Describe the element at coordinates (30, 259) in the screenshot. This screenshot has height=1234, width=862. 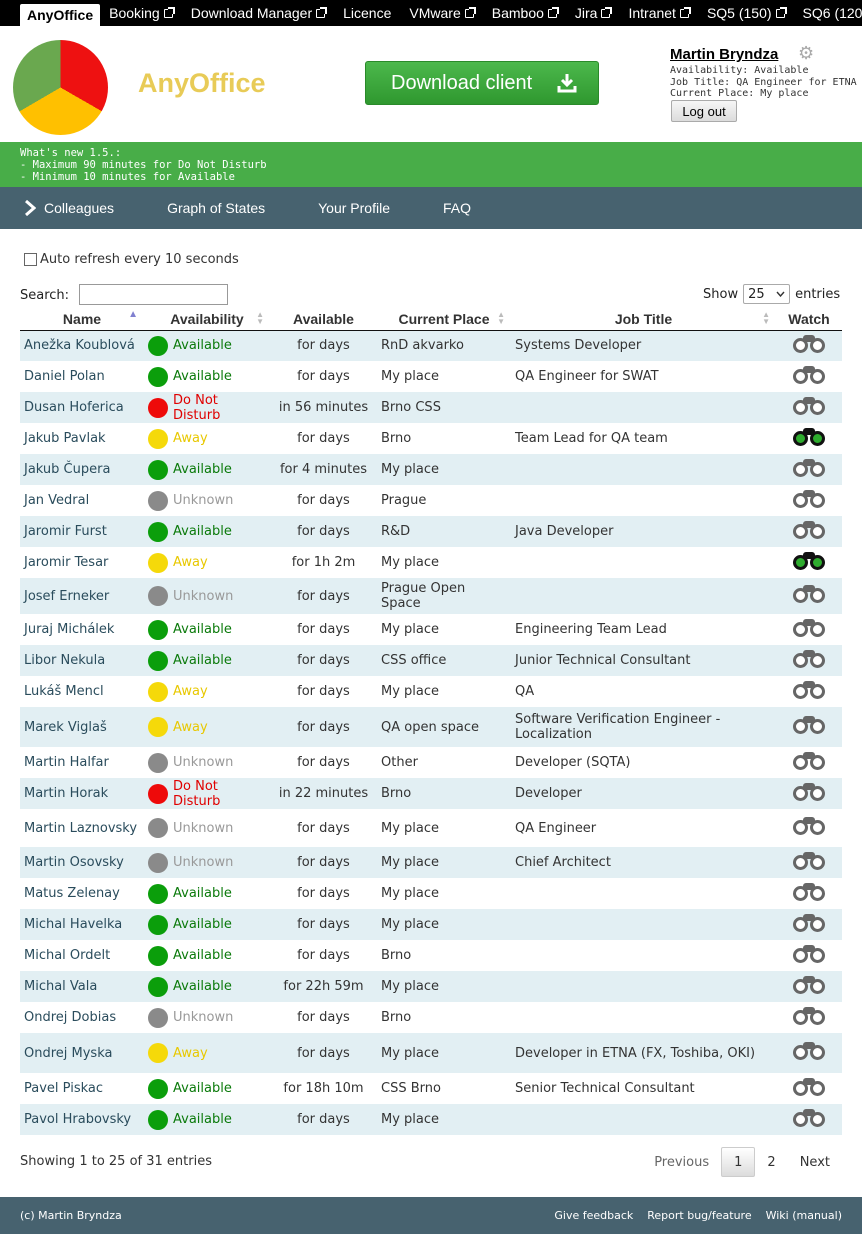
I see `auto-refresh-checkbox` at that location.